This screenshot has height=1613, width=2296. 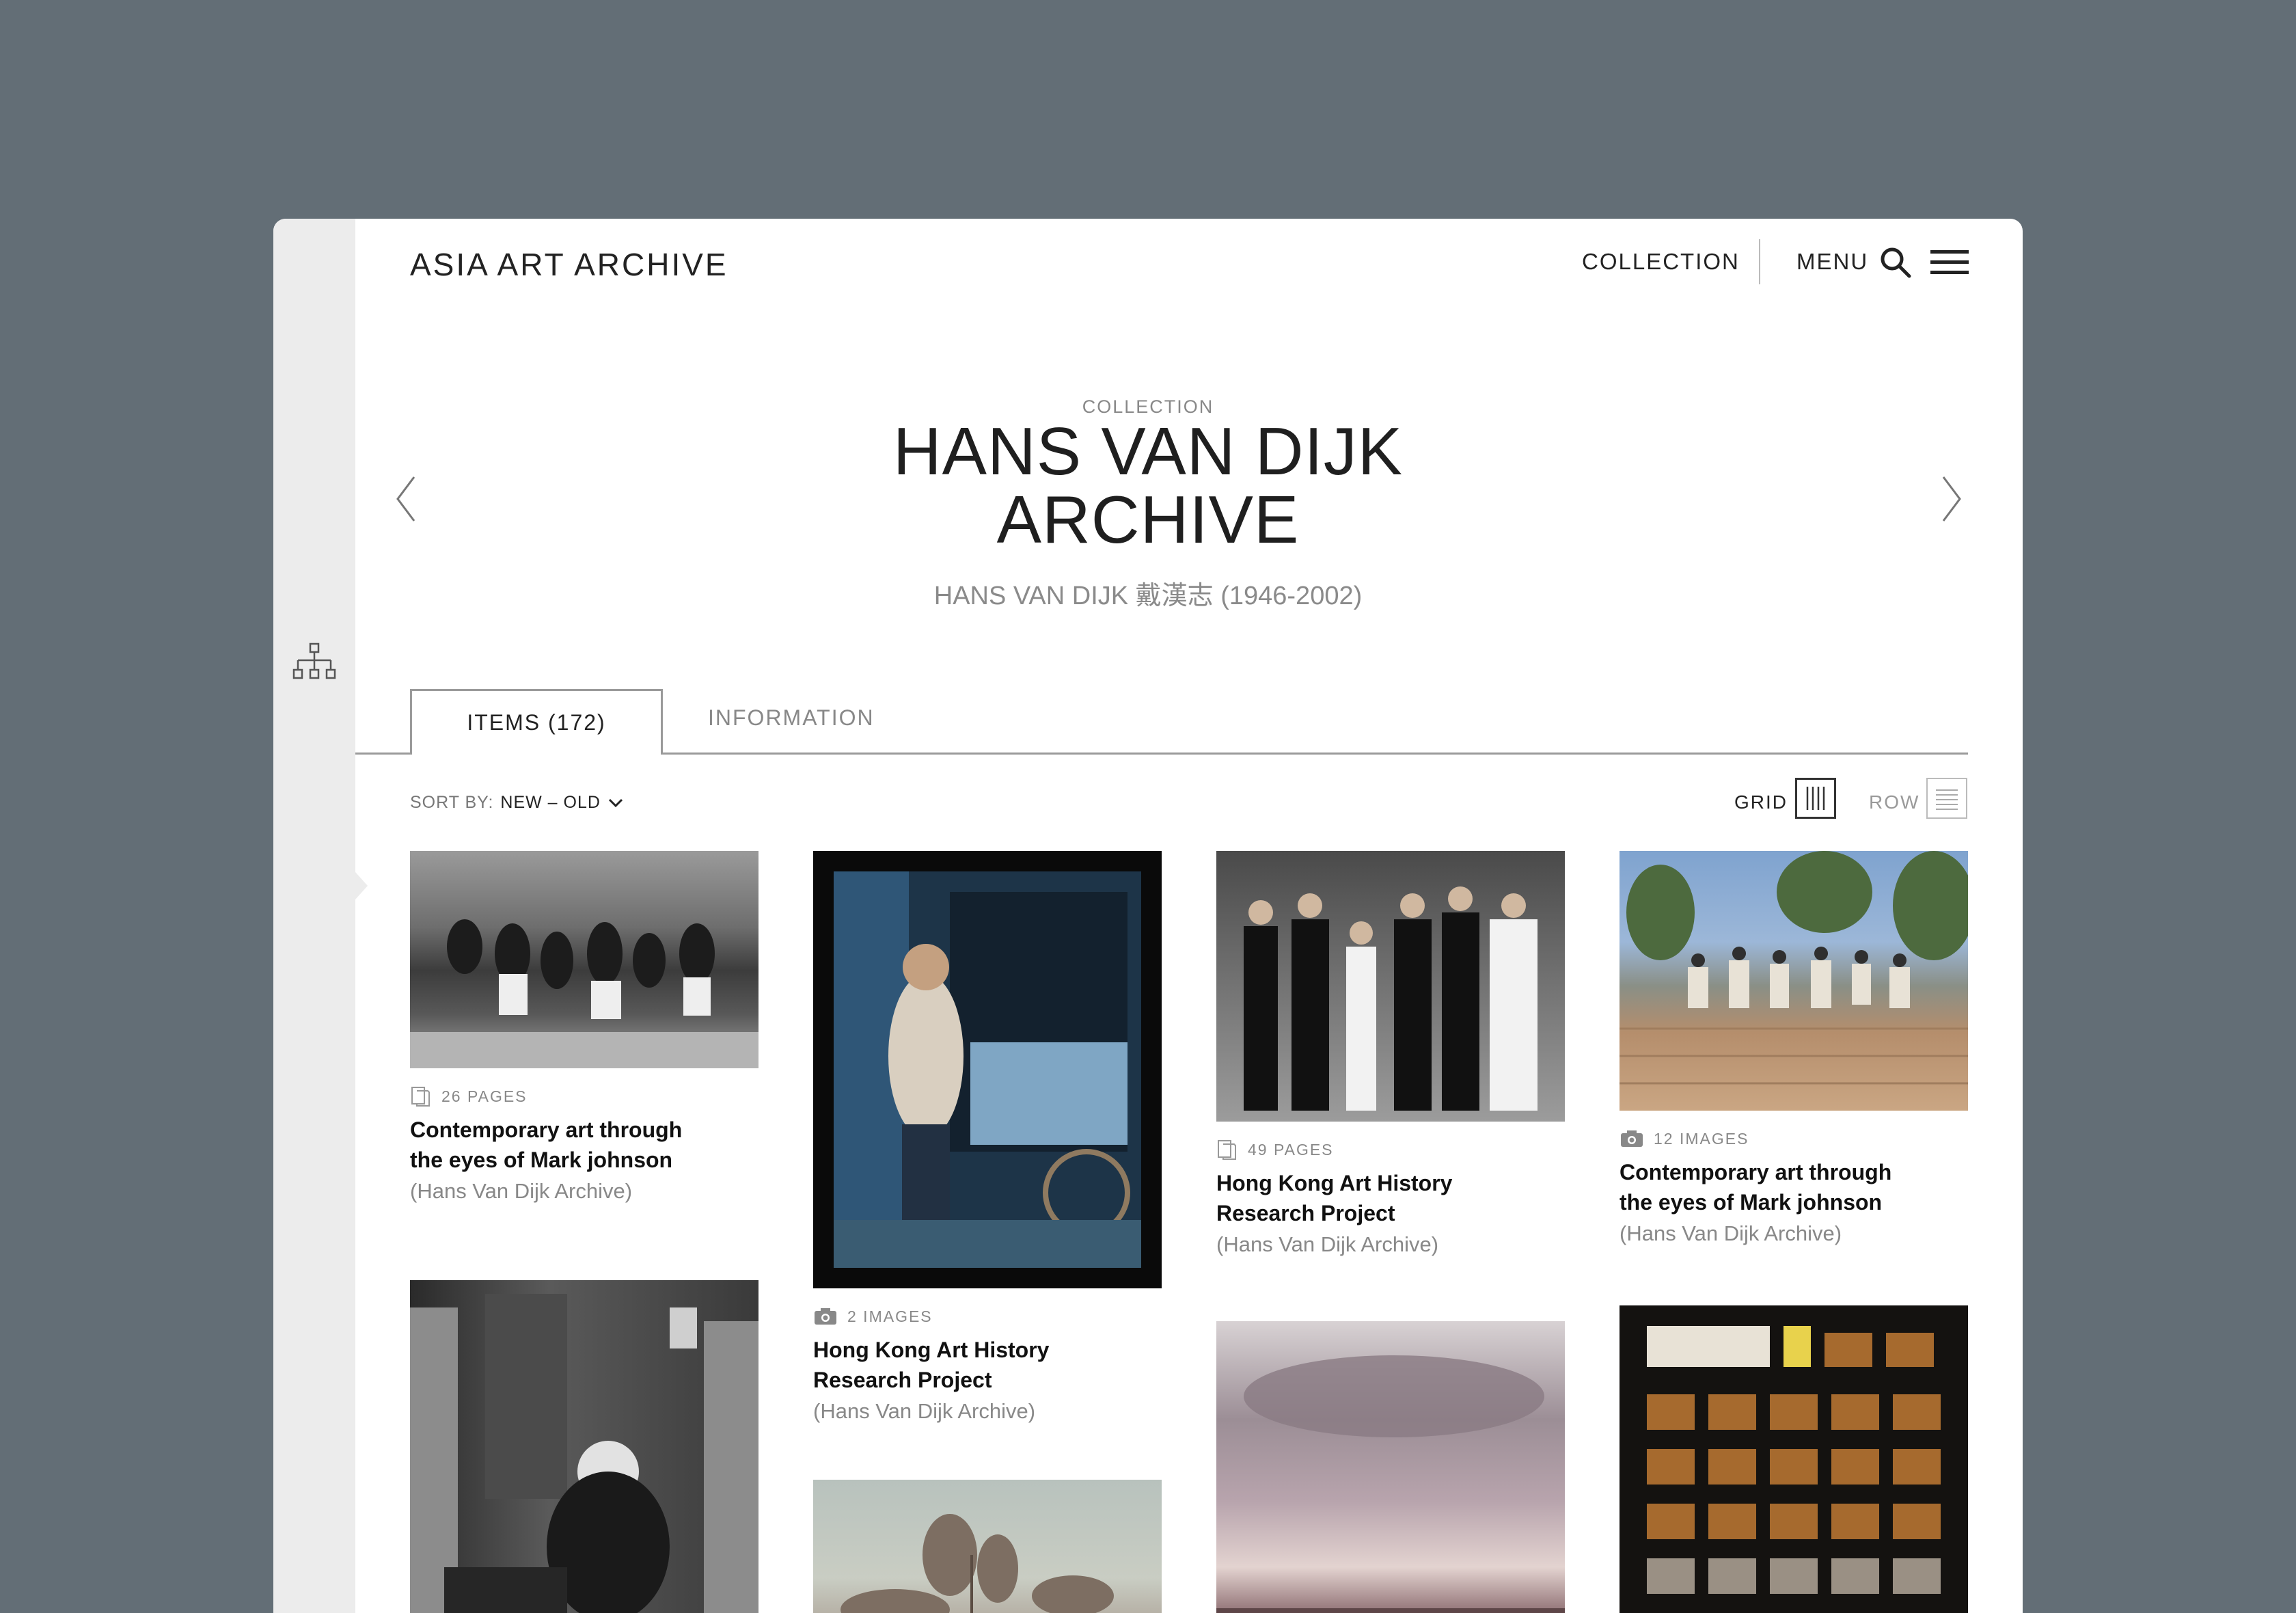 I want to click on item-meta: 26 PAGES, so click(x=584, y=1096).